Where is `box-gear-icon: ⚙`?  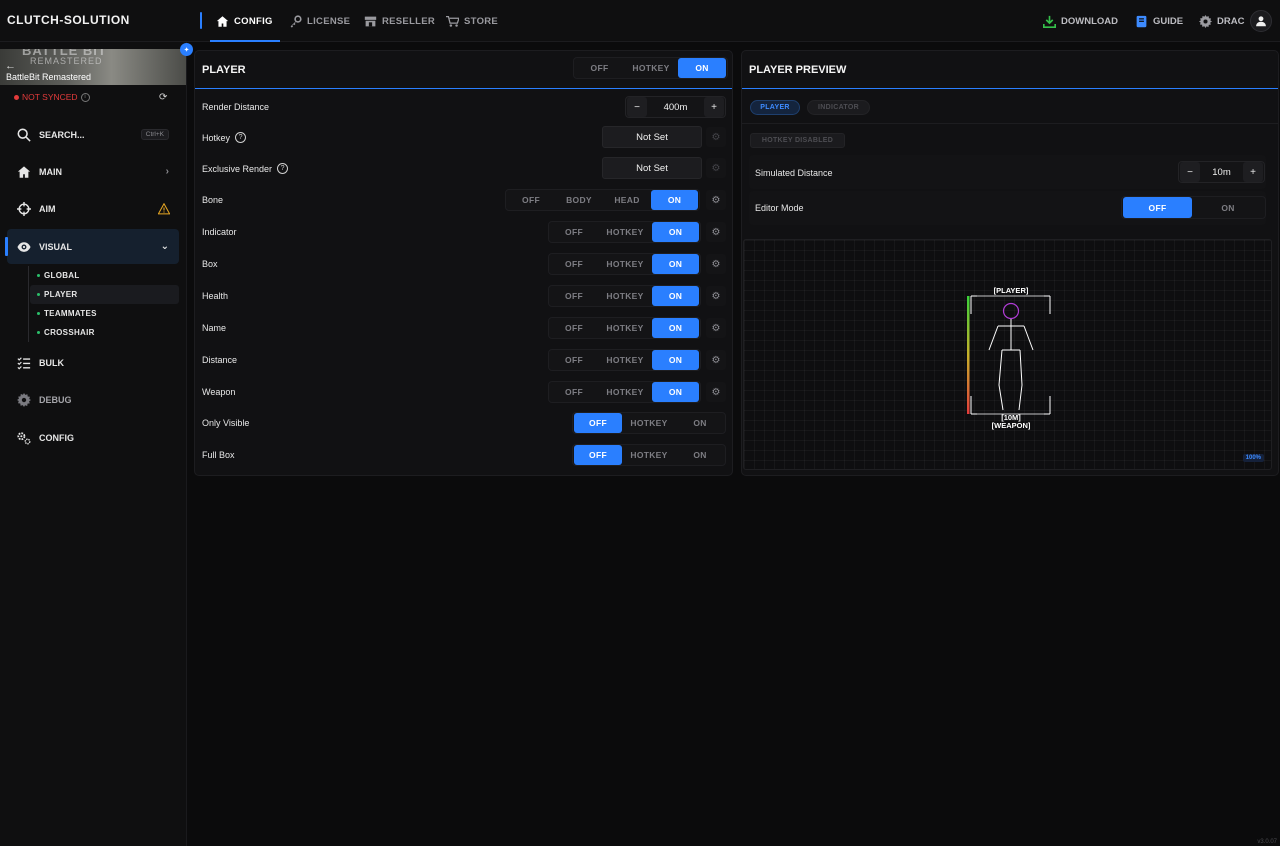 box-gear-icon: ⚙ is located at coordinates (716, 264).